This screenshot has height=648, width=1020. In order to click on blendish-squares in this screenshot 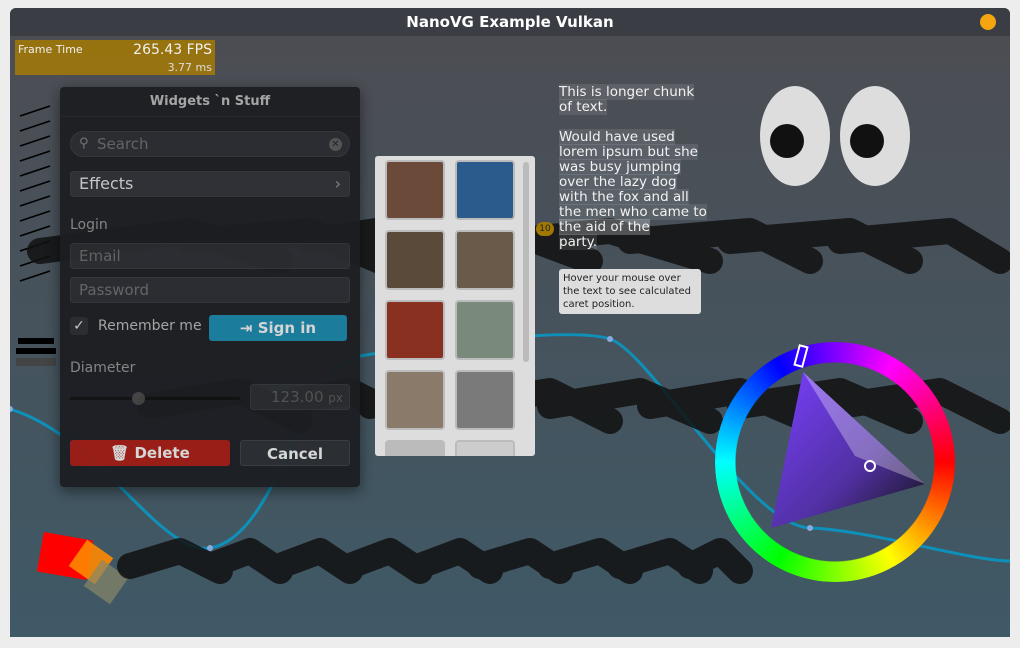, I will do `click(82, 568)`.